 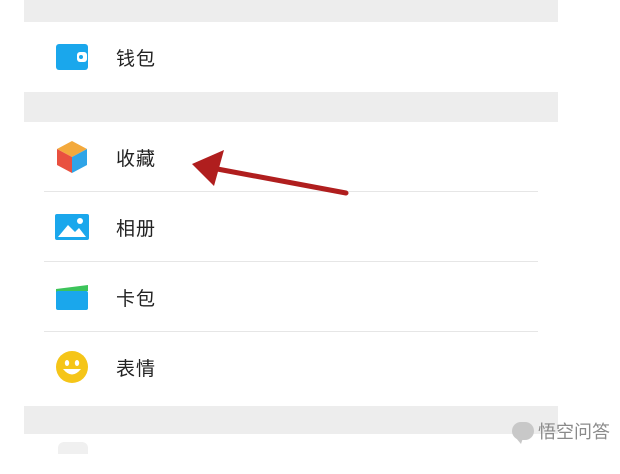 I want to click on menu-item-label: 表情, so click(x=136, y=368).